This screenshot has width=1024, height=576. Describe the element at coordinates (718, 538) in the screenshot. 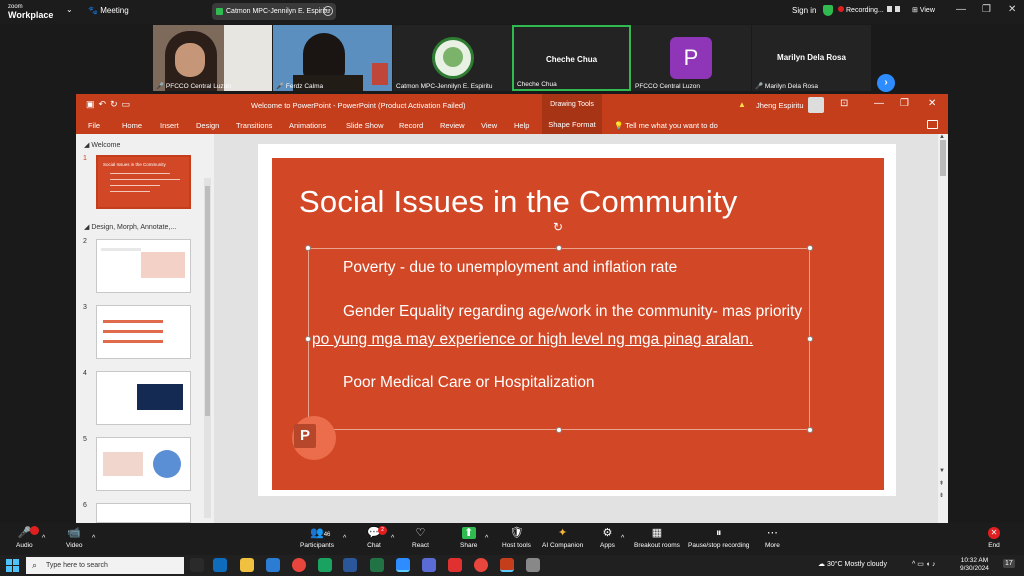

I see `pause-stop-recording-button: ⏸ Pause/stop recording` at that location.